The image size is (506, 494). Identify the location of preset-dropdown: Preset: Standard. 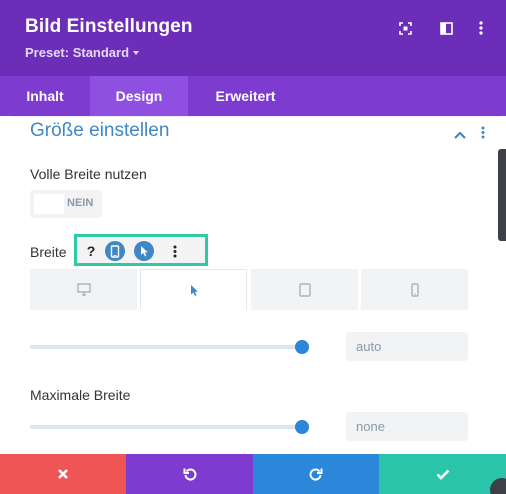
(82, 52).